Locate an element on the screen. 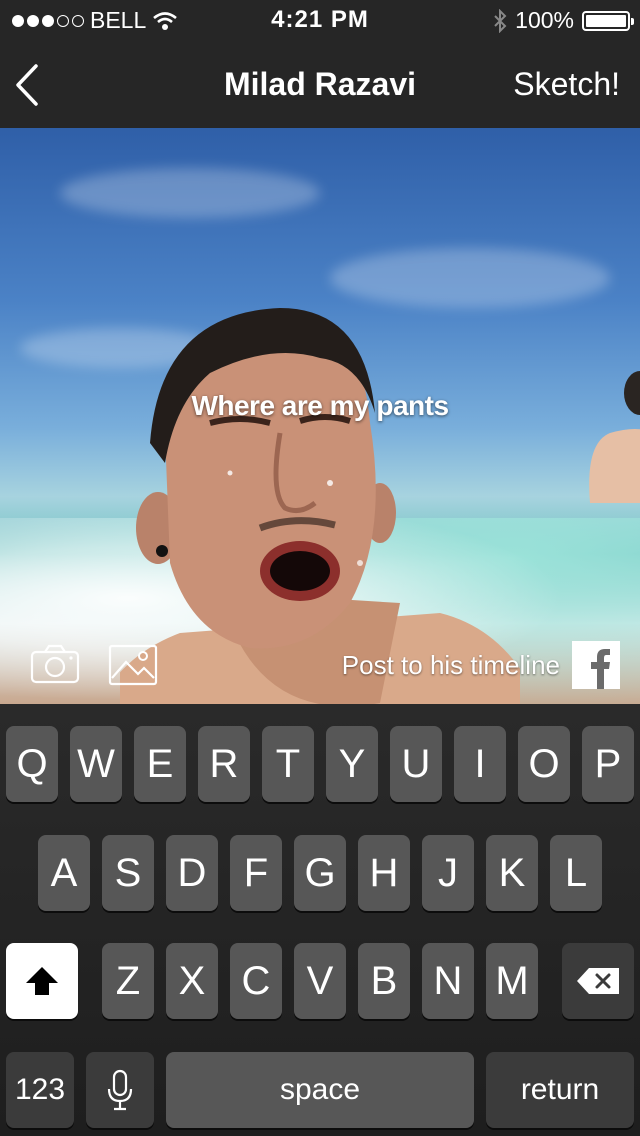 This screenshot has height=1136, width=640. sketch-button: Sketch! is located at coordinates (566, 84).